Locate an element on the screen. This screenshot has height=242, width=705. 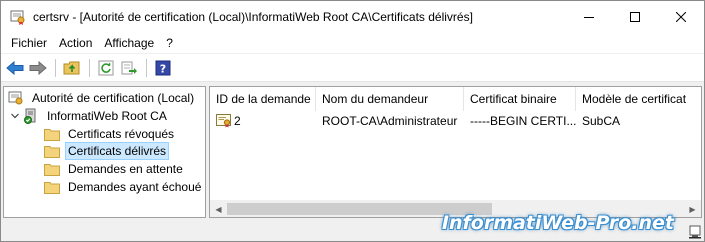
tree-ca-label: InformatiWeb Root CA is located at coordinates (107, 116).